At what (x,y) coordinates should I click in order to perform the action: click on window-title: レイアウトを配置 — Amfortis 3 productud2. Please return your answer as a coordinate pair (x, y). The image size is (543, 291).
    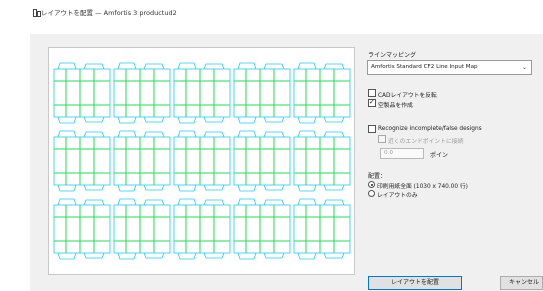
    Looking at the image, I should click on (109, 13).